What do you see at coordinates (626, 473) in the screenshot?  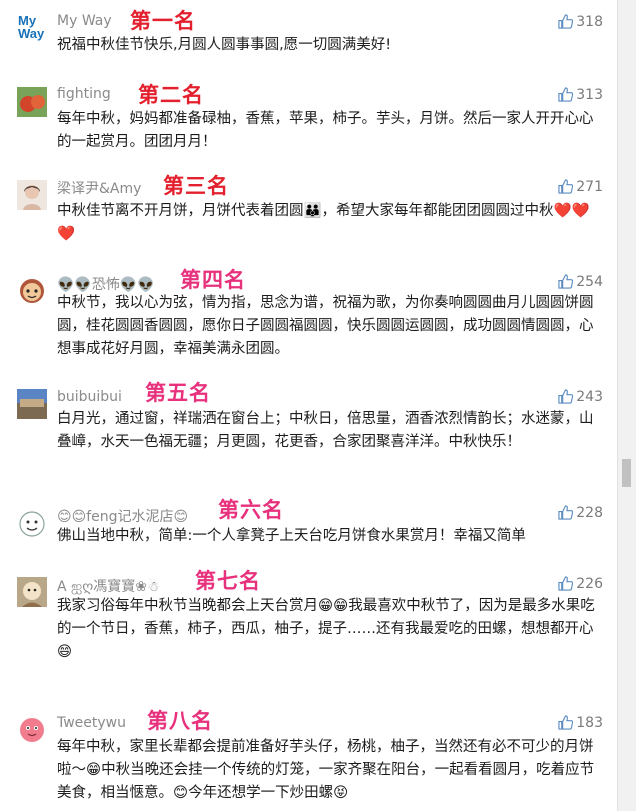 I see `scrollbar-thumb` at bounding box center [626, 473].